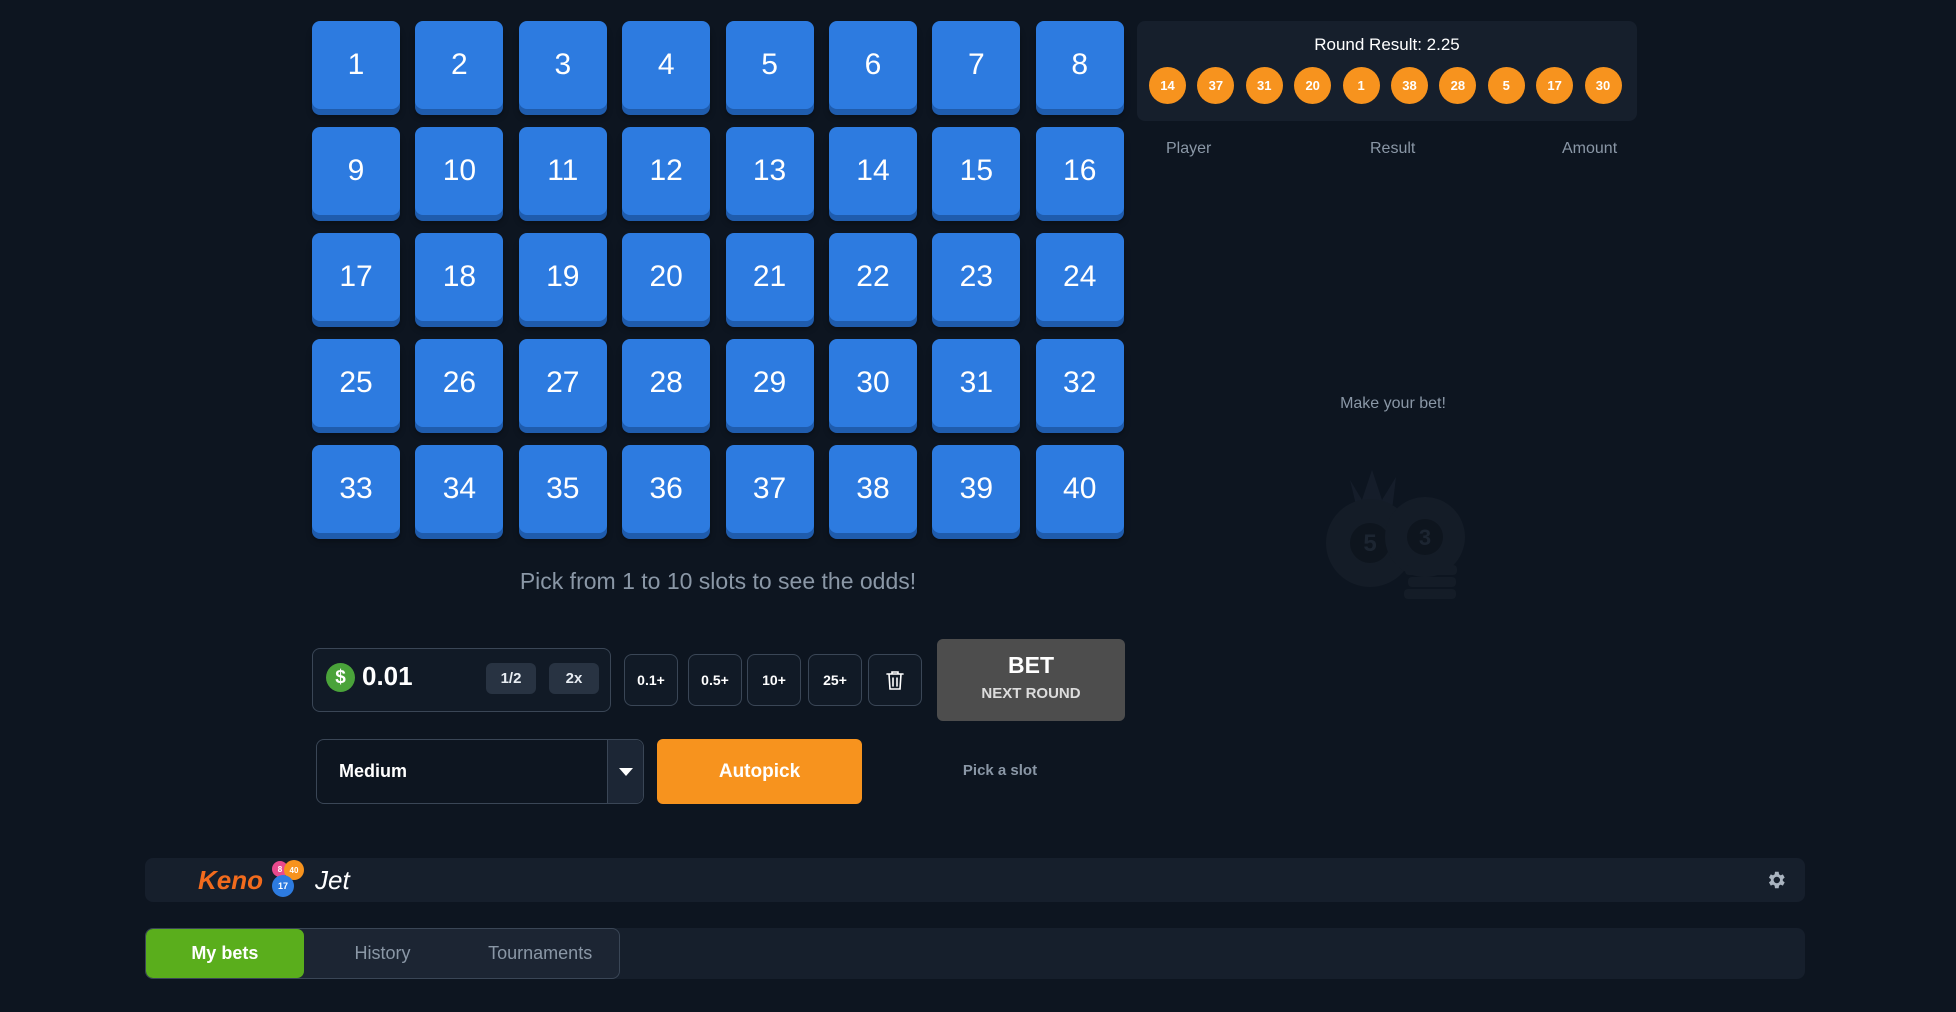 The image size is (1956, 1012). I want to click on quick-amount-button: 0.5+, so click(715, 680).